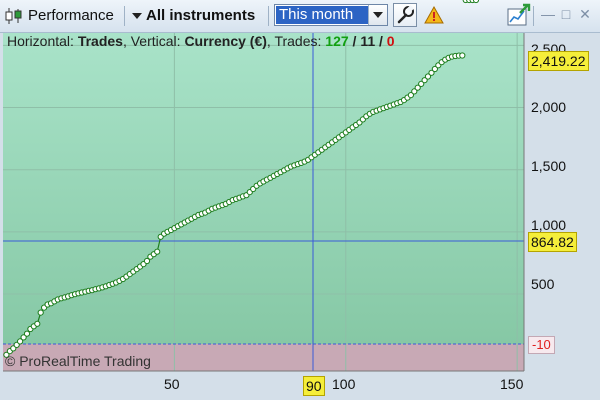 The height and width of the screenshot is (400, 600). I want to click on x-tick-label: 50, so click(172, 384).